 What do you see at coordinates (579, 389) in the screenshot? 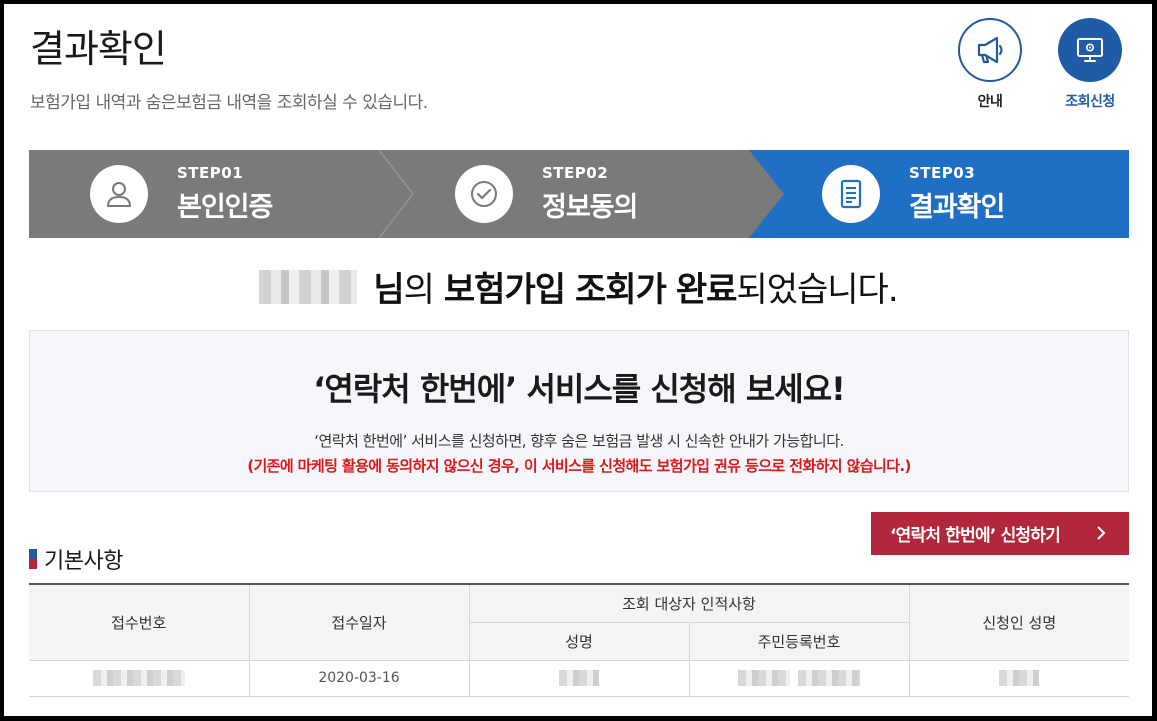
I see `notice-title: ‘연락처 한번에’ 서비스를 신청해 보세요!` at bounding box center [579, 389].